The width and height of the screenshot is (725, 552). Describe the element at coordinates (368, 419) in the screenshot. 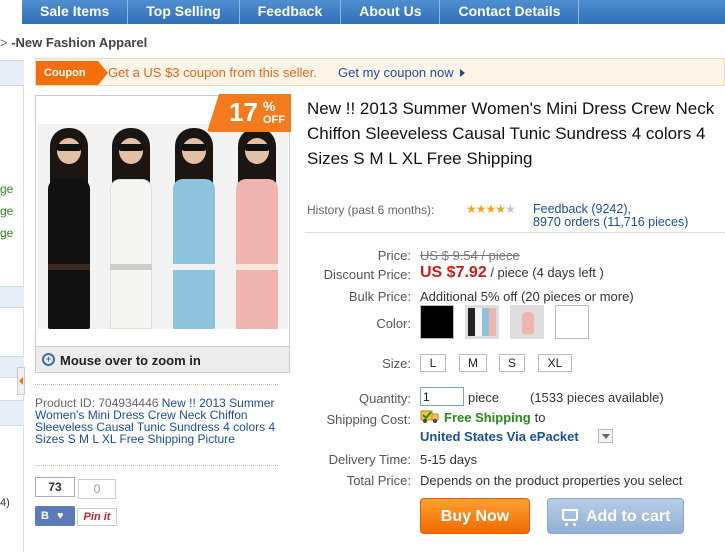

I see `shipping-cost-label: Shipping Cost:` at that location.